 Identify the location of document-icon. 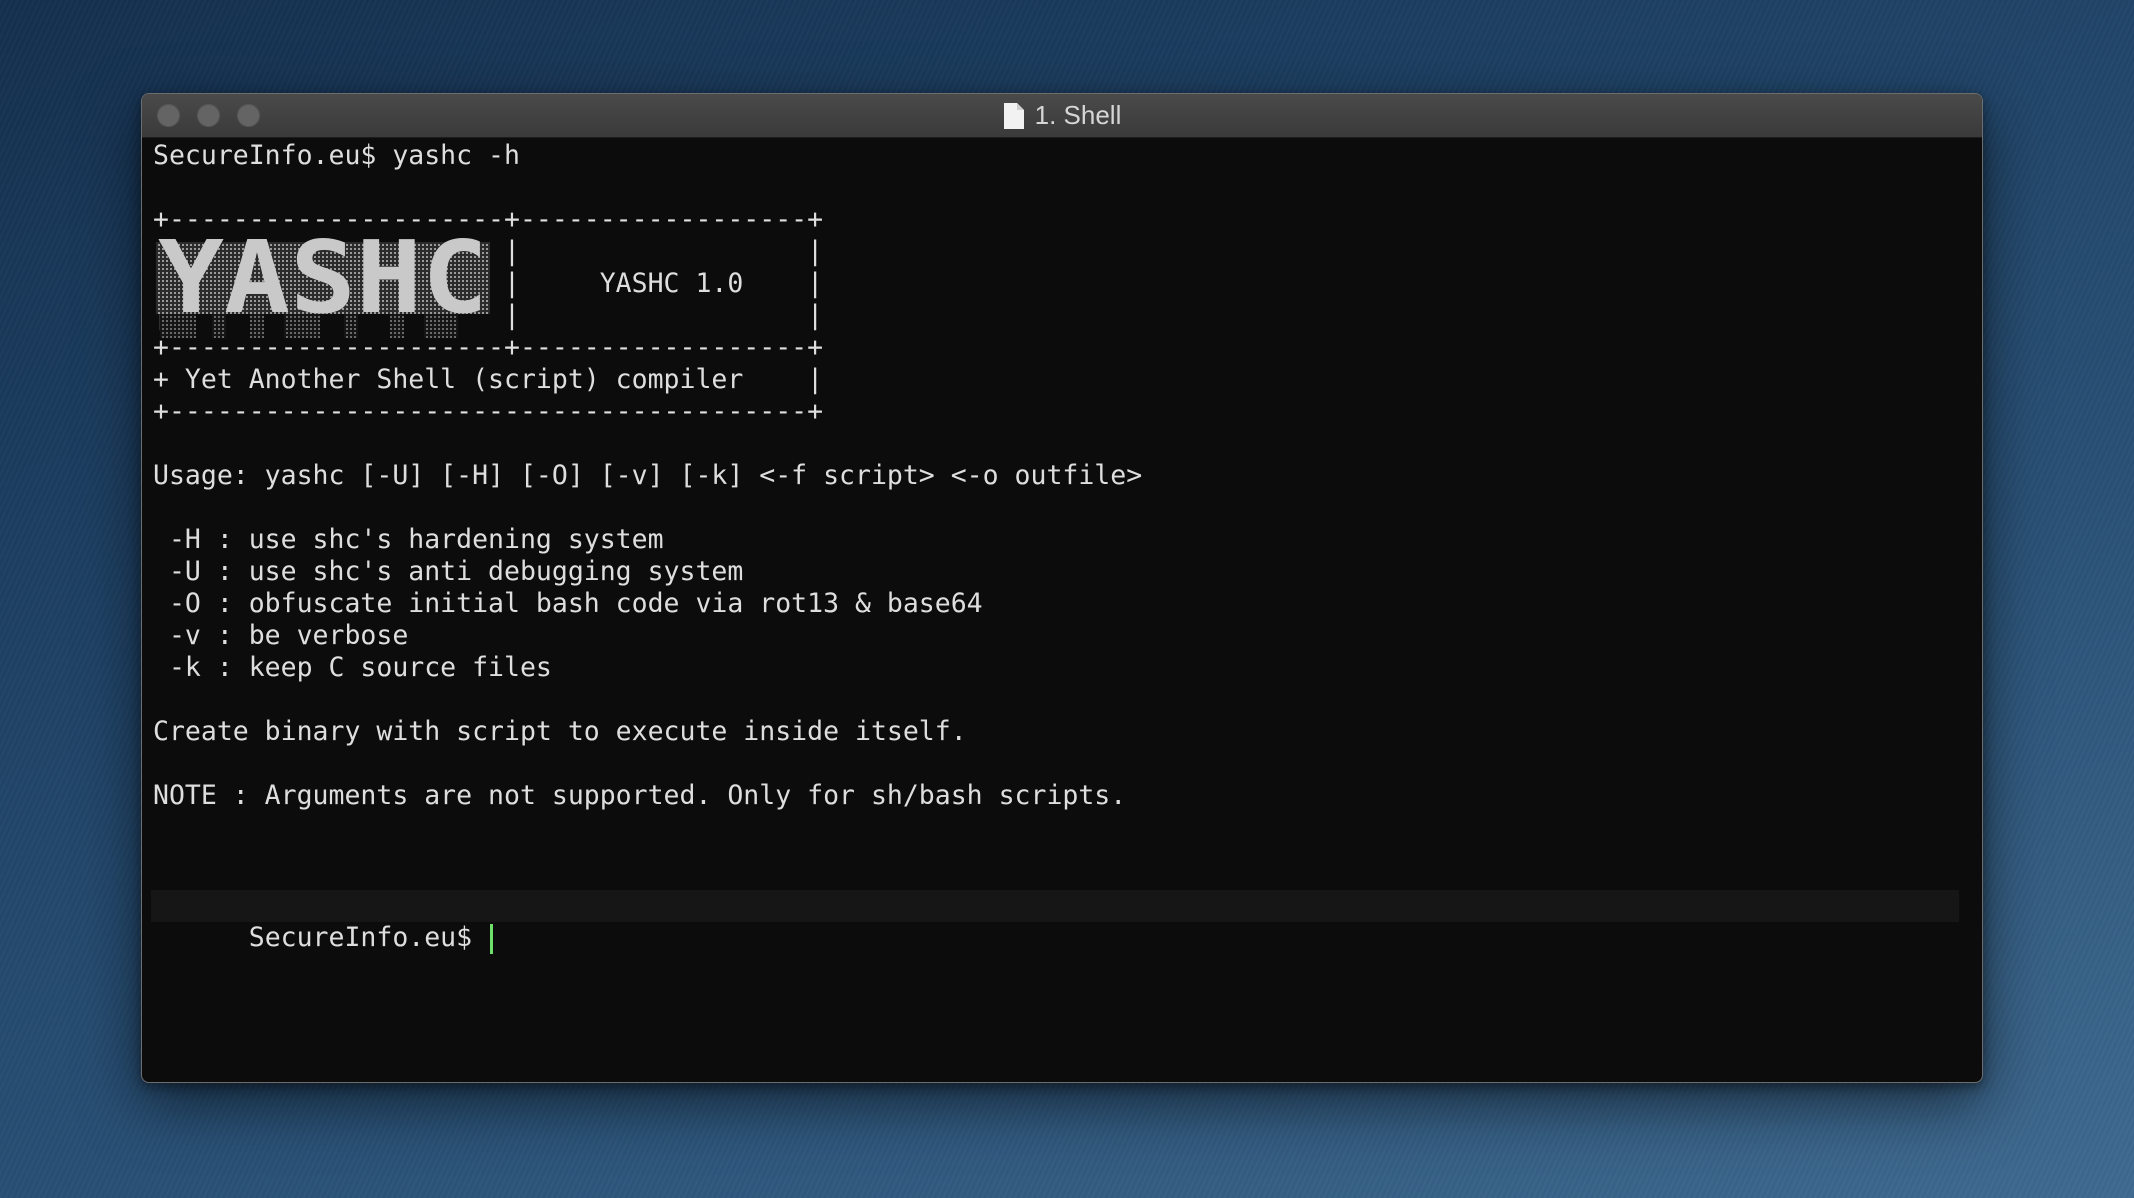
(1014, 116).